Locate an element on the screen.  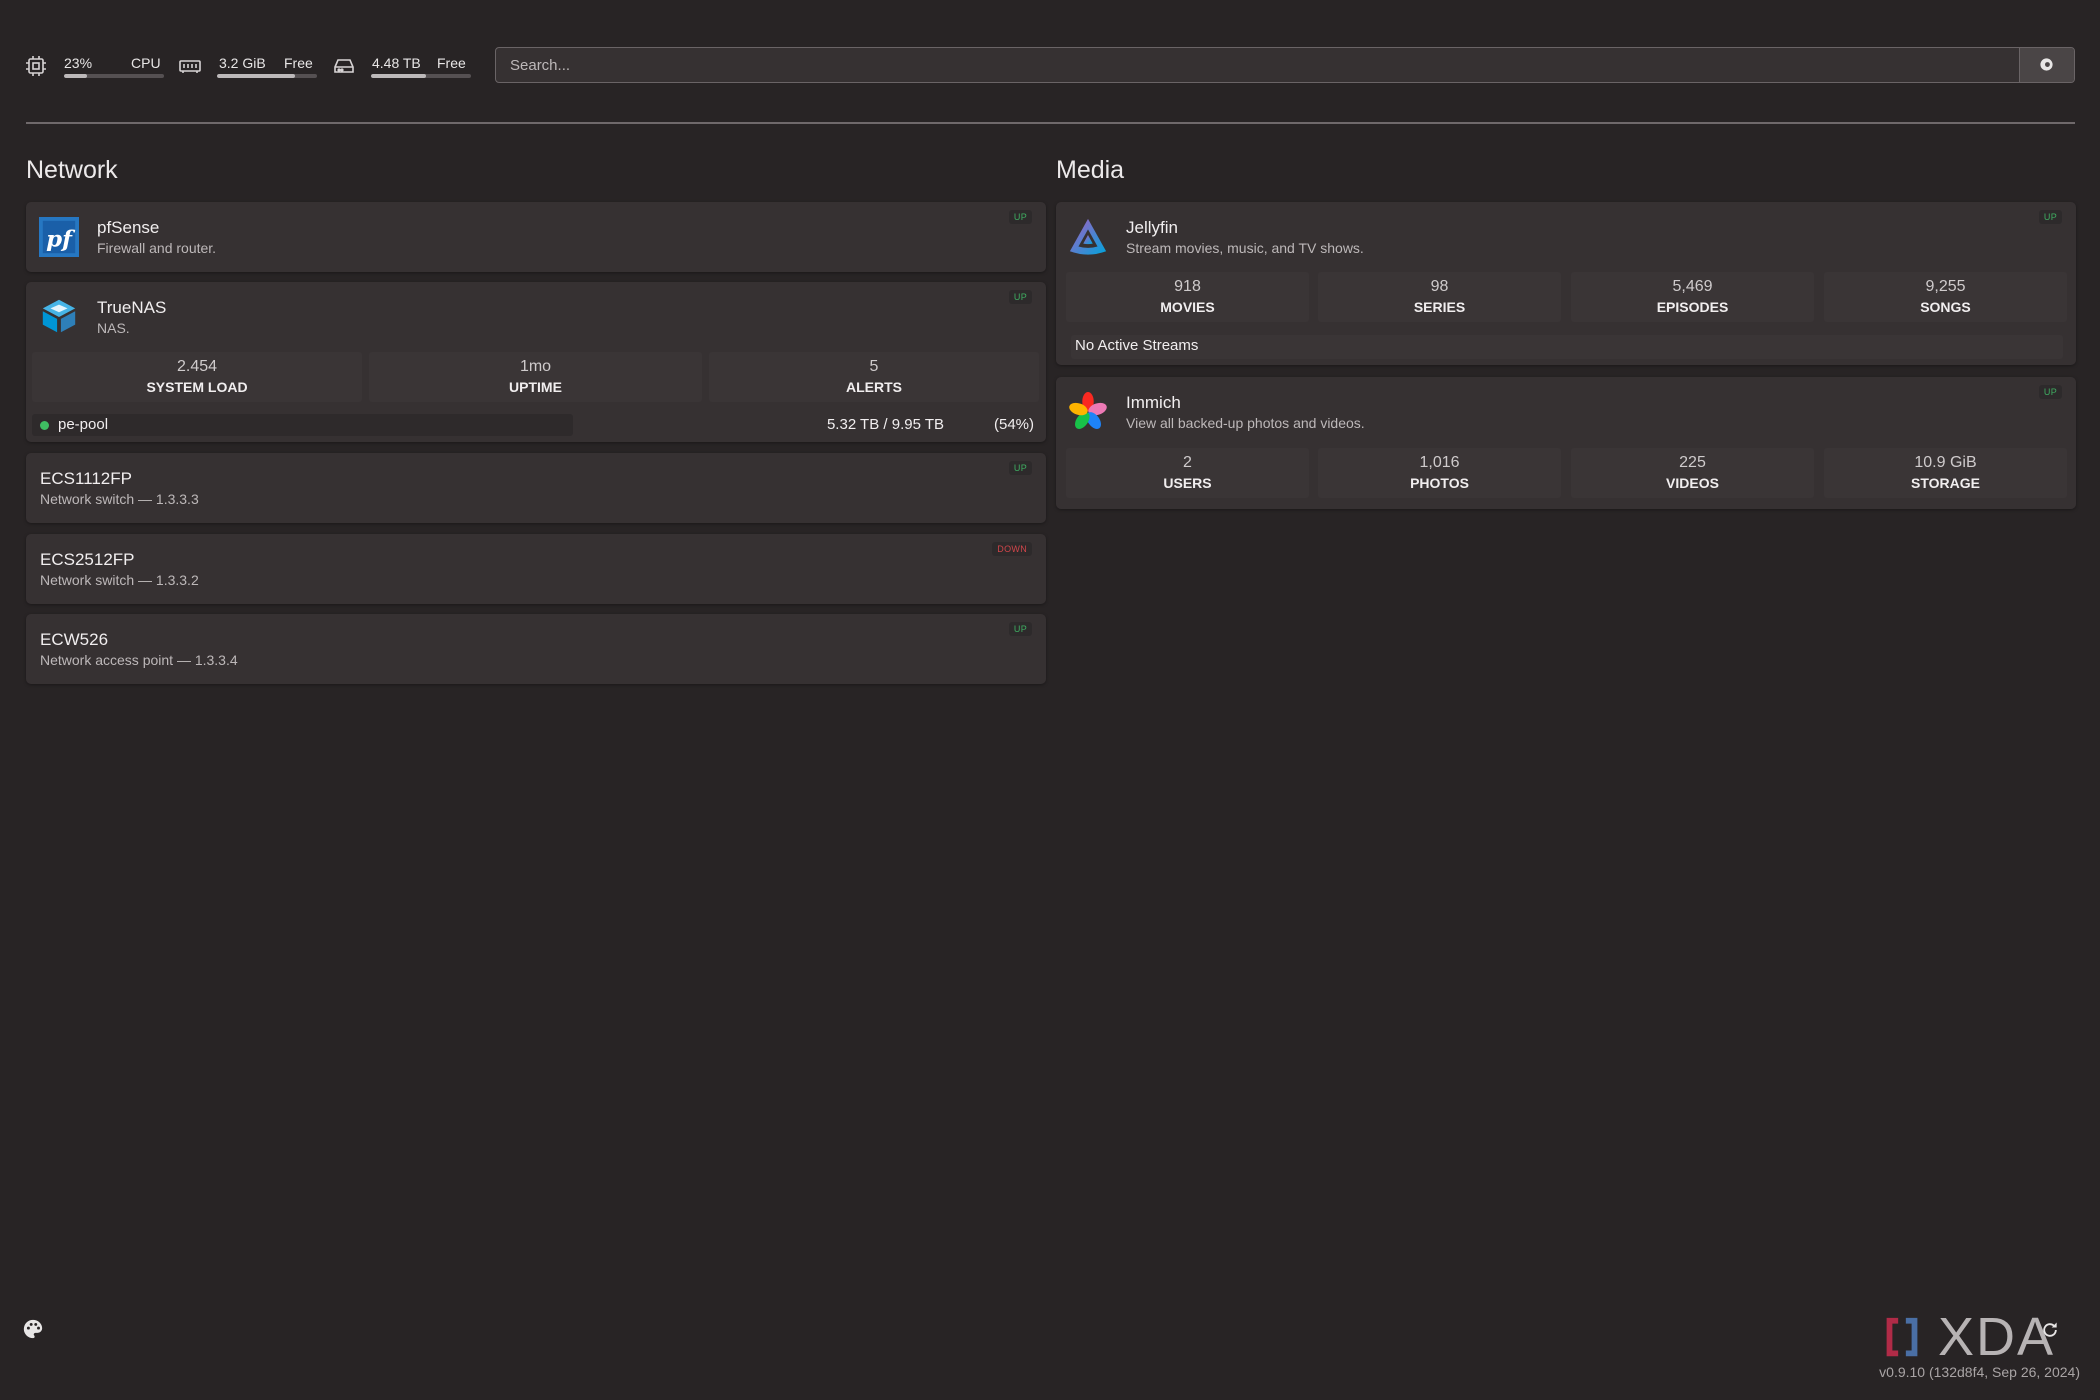
stat-label: MOVIES is located at coordinates (1187, 307).